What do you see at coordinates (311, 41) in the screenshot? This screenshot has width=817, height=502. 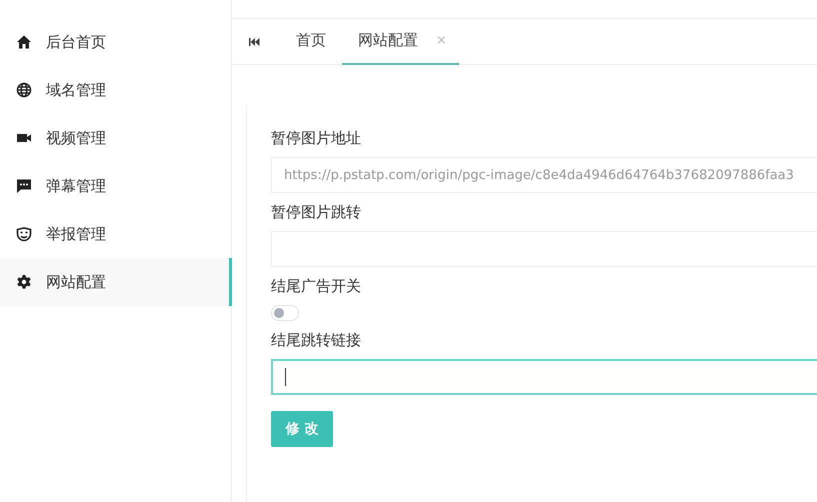 I see `tab: 首页` at bounding box center [311, 41].